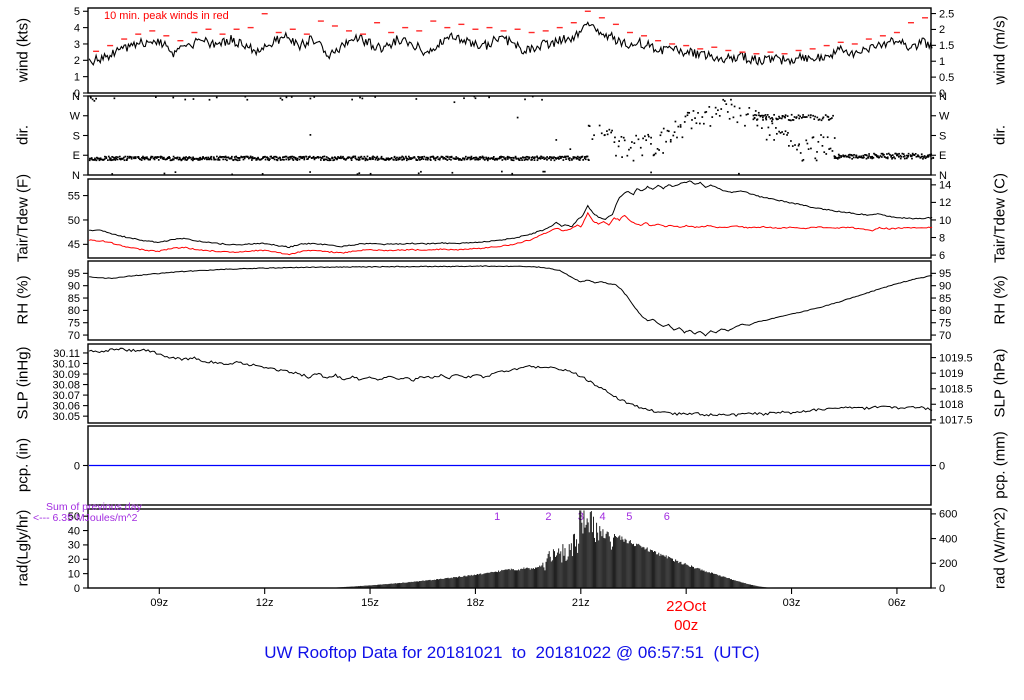 The height and width of the screenshot is (700, 1024). What do you see at coordinates (66, 406) in the screenshot?
I see `svg-text: 30.06` at bounding box center [66, 406].